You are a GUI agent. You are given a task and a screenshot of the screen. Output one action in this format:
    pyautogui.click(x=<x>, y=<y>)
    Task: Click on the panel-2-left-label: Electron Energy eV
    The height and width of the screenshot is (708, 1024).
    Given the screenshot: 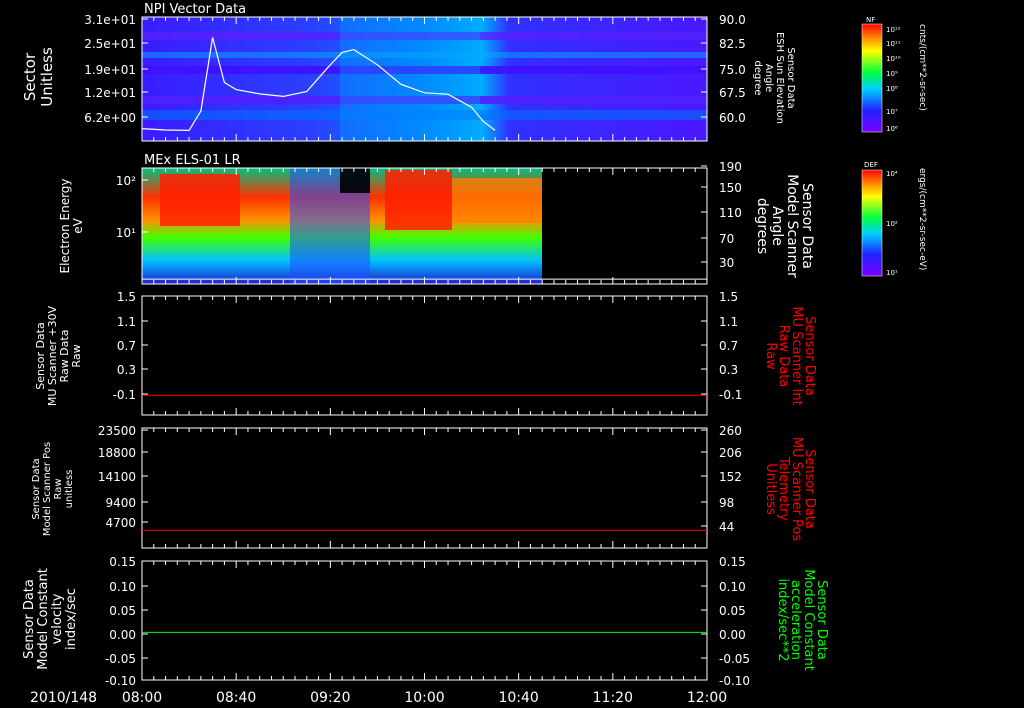 What is the action you would take?
    pyautogui.click(x=71, y=225)
    